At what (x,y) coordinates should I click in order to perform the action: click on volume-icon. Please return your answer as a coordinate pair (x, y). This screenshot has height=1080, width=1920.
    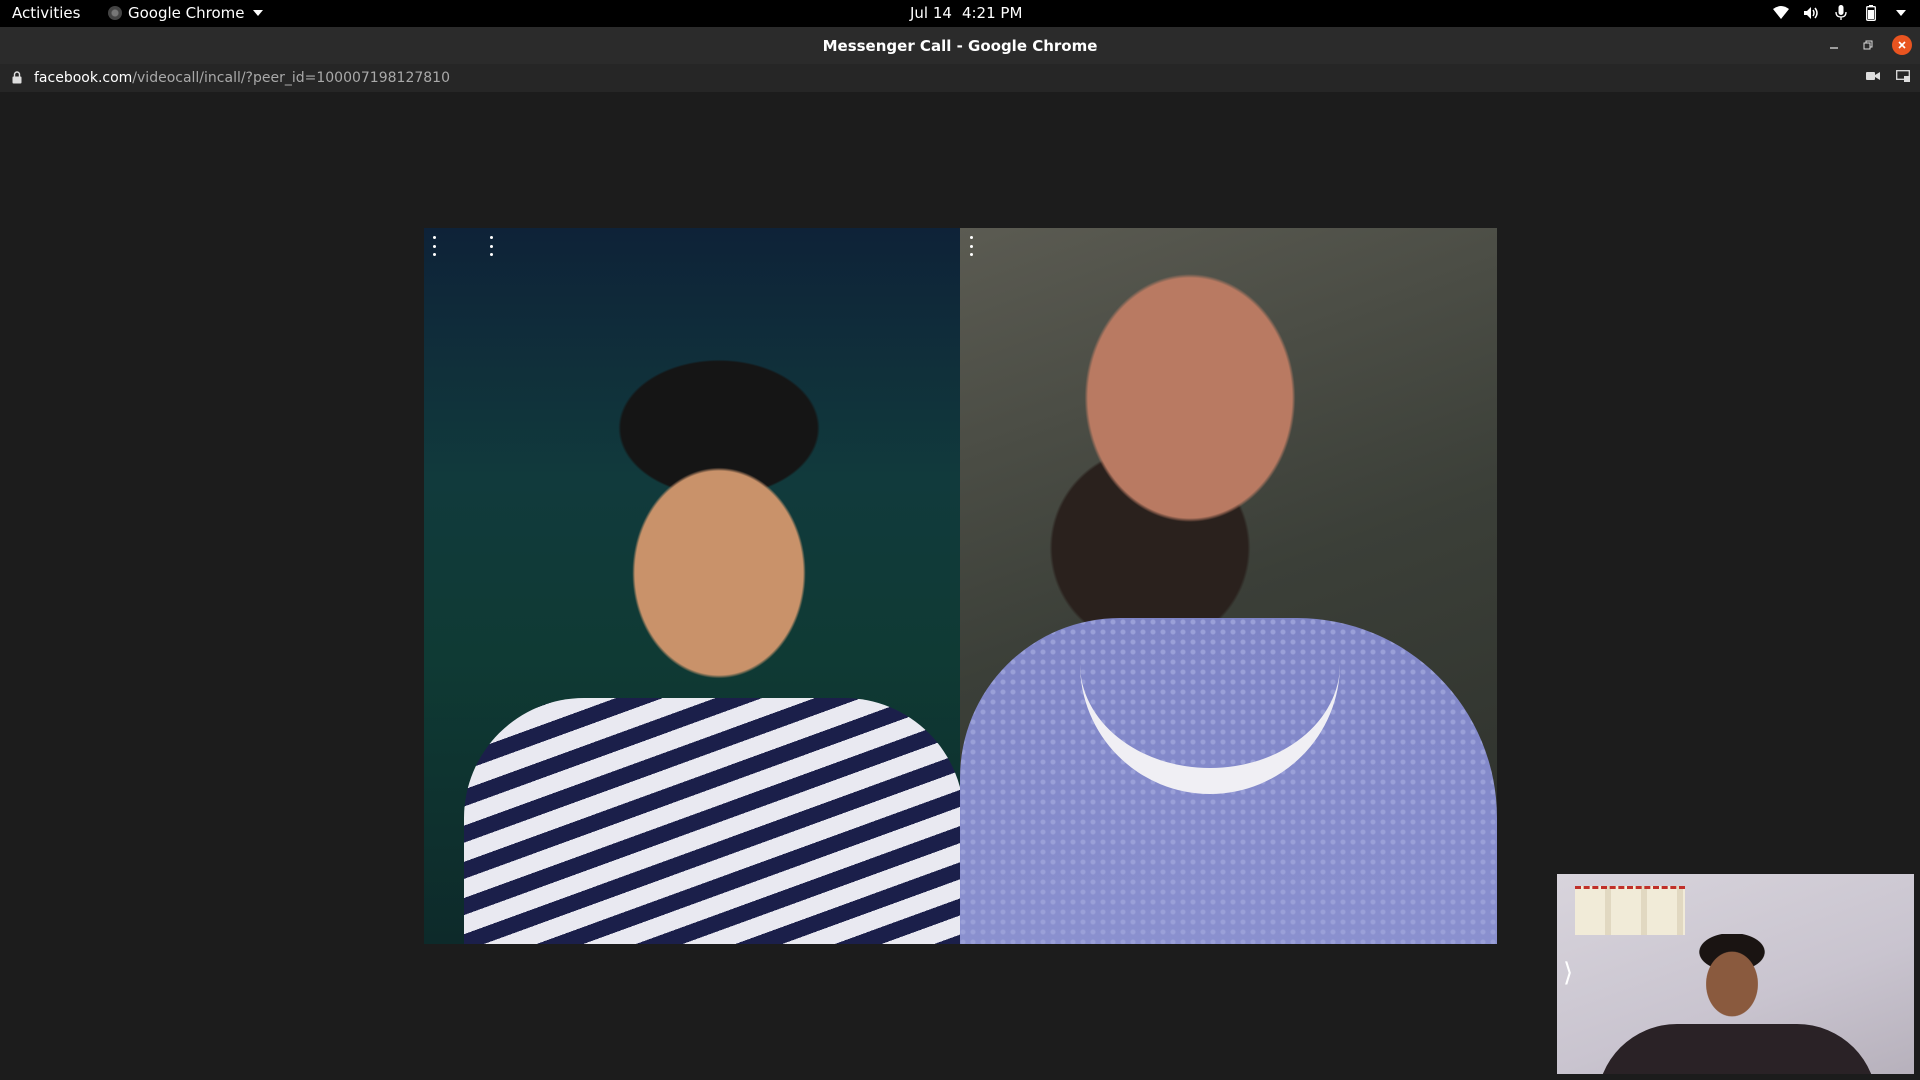
    Looking at the image, I should click on (1811, 13).